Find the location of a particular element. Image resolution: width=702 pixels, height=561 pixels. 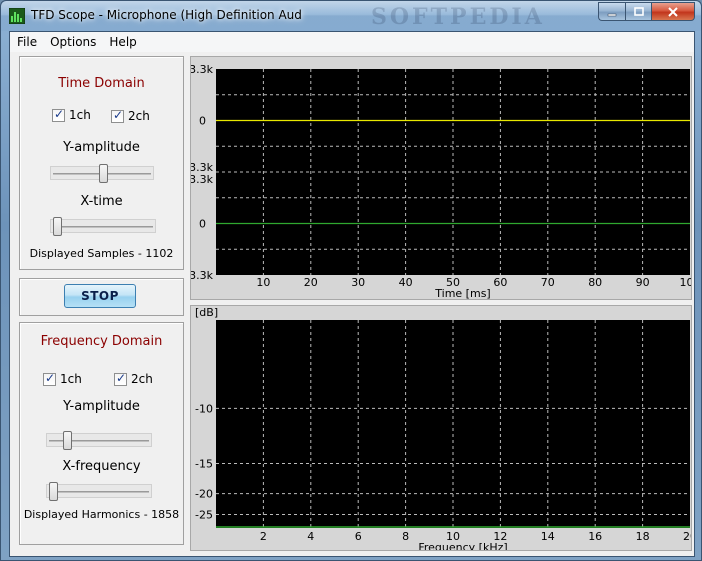

freq-y-amplitude-slider is located at coordinates (99, 440).